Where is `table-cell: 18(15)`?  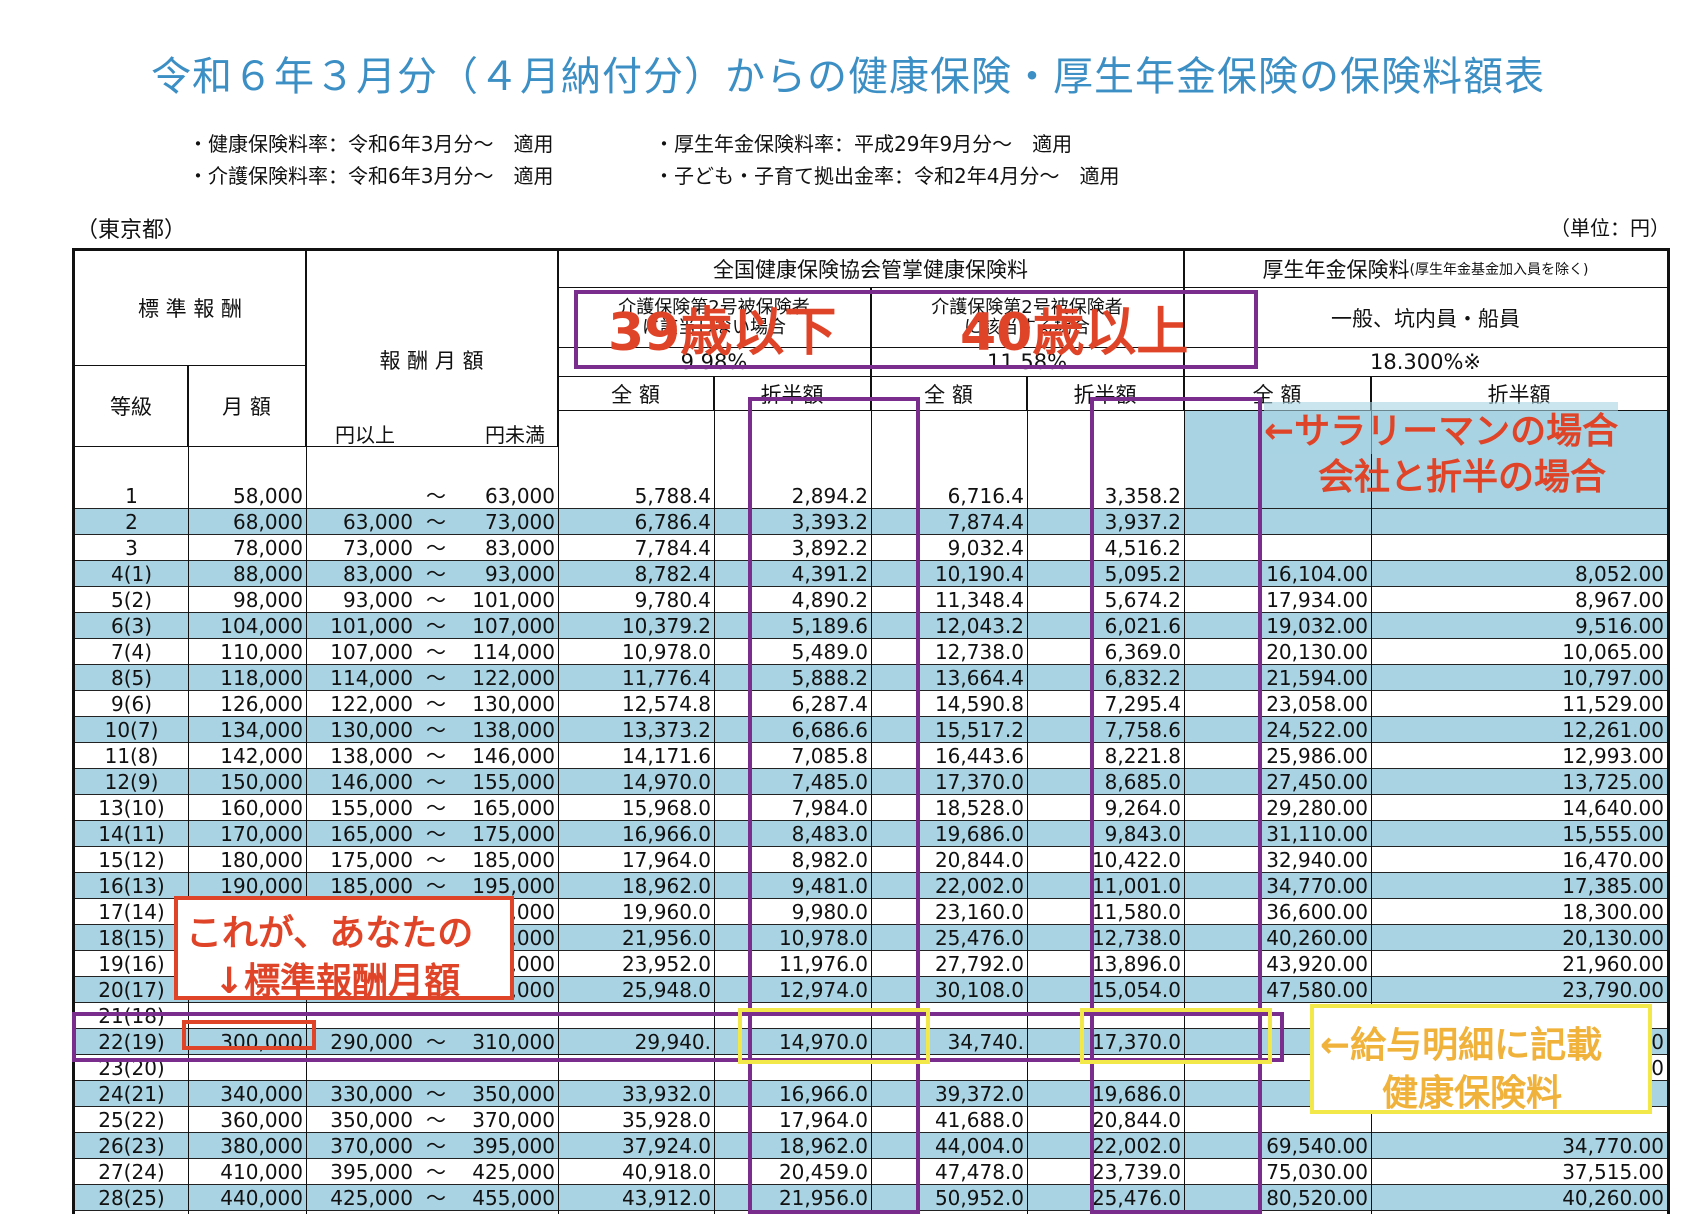
table-cell: 18(15) is located at coordinates (131, 938).